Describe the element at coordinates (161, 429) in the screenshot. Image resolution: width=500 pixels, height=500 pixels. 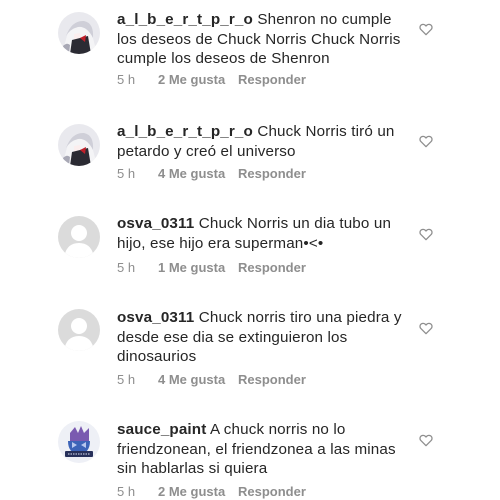
I see `comment-username: sauce_paint` at that location.